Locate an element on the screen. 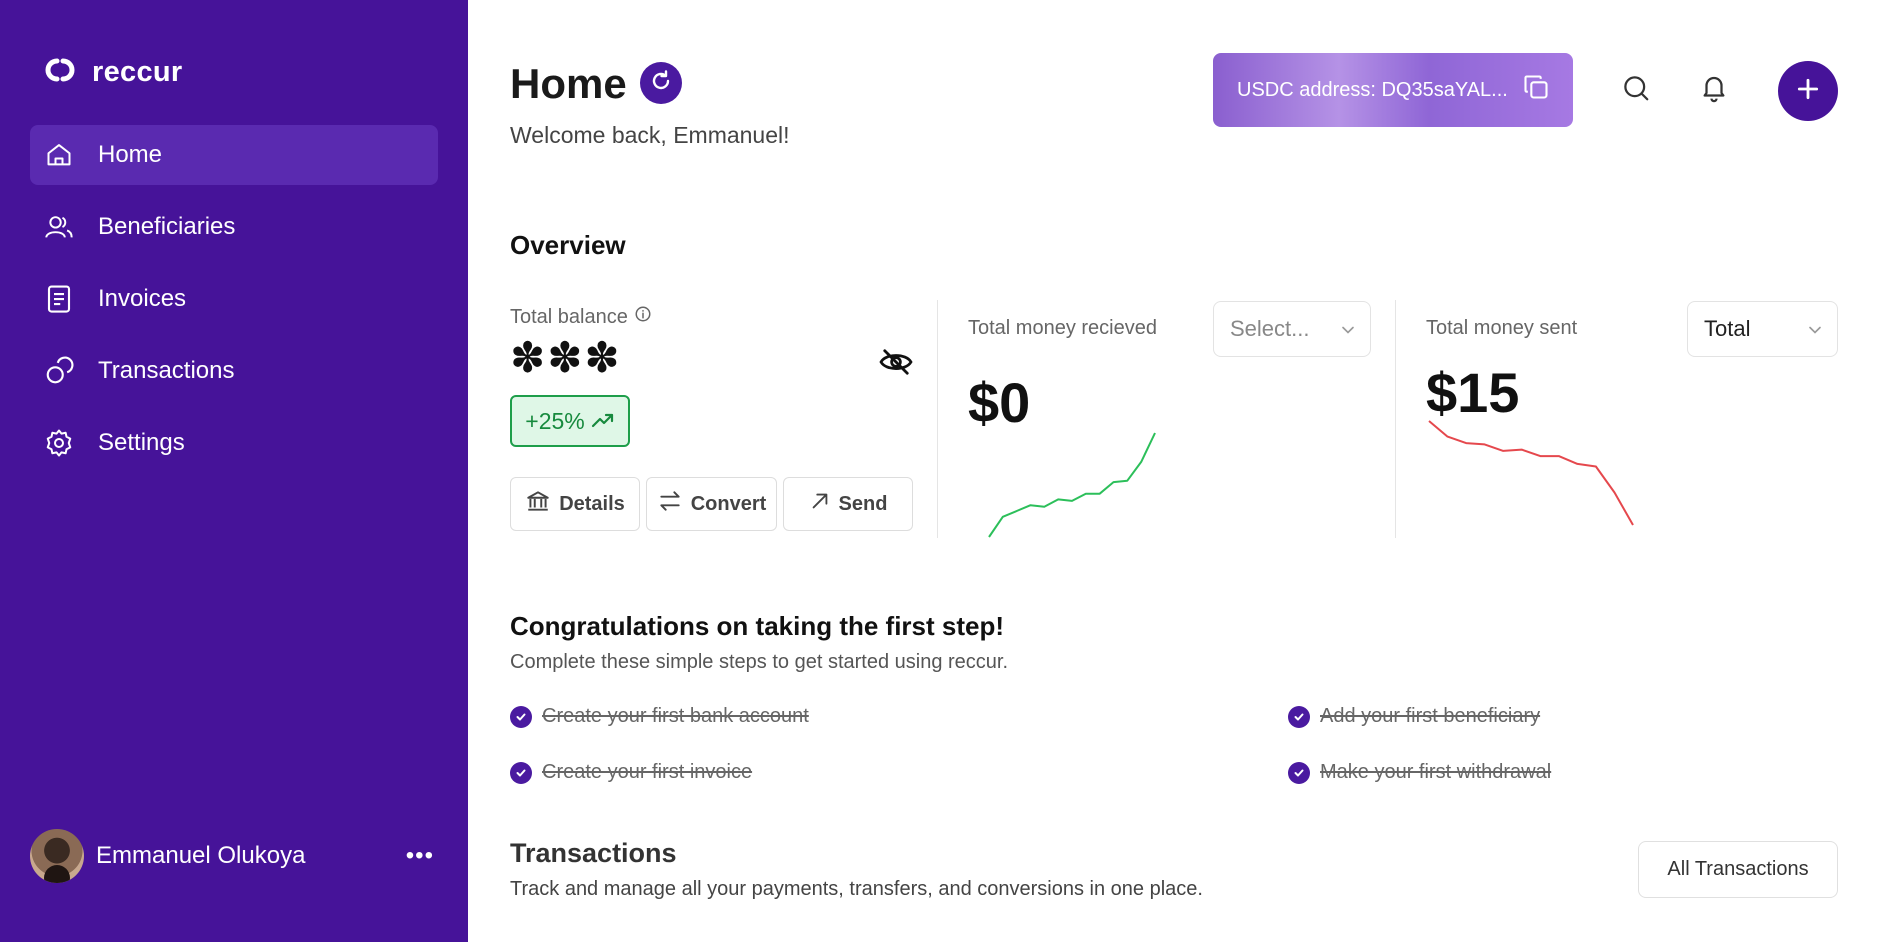  step-label: Create your first invoice is located at coordinates (647, 772).